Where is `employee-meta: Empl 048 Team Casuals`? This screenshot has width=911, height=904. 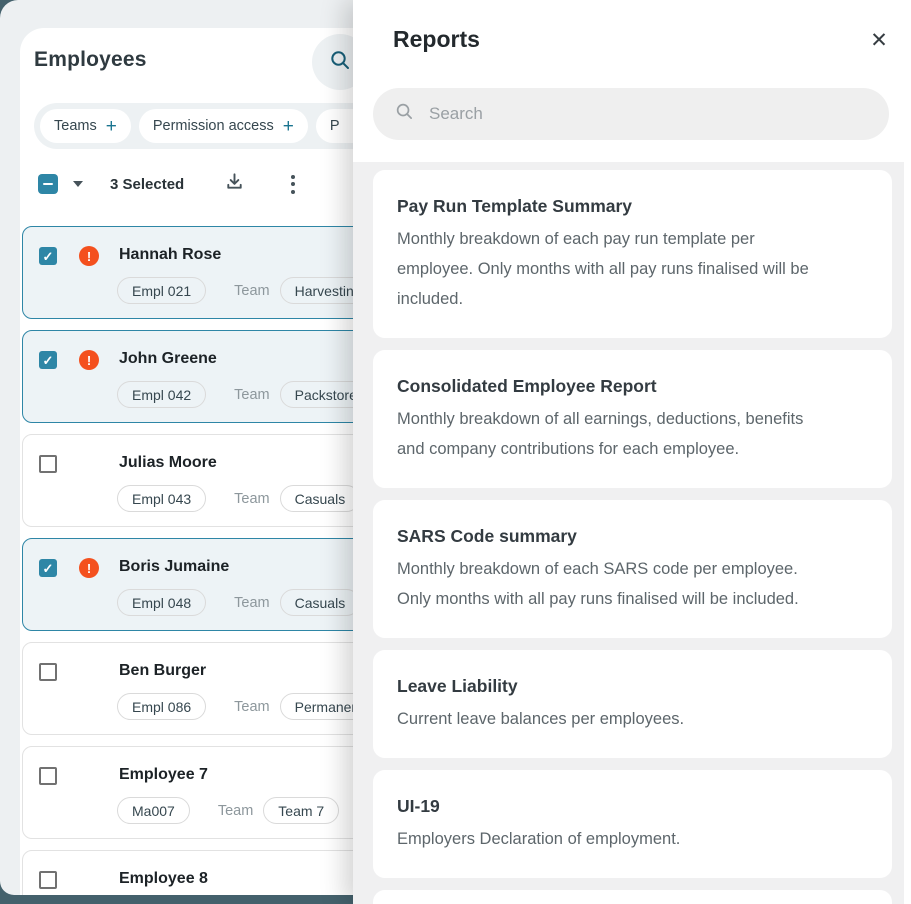
employee-meta: Empl 048 Team Casuals is located at coordinates (239, 602).